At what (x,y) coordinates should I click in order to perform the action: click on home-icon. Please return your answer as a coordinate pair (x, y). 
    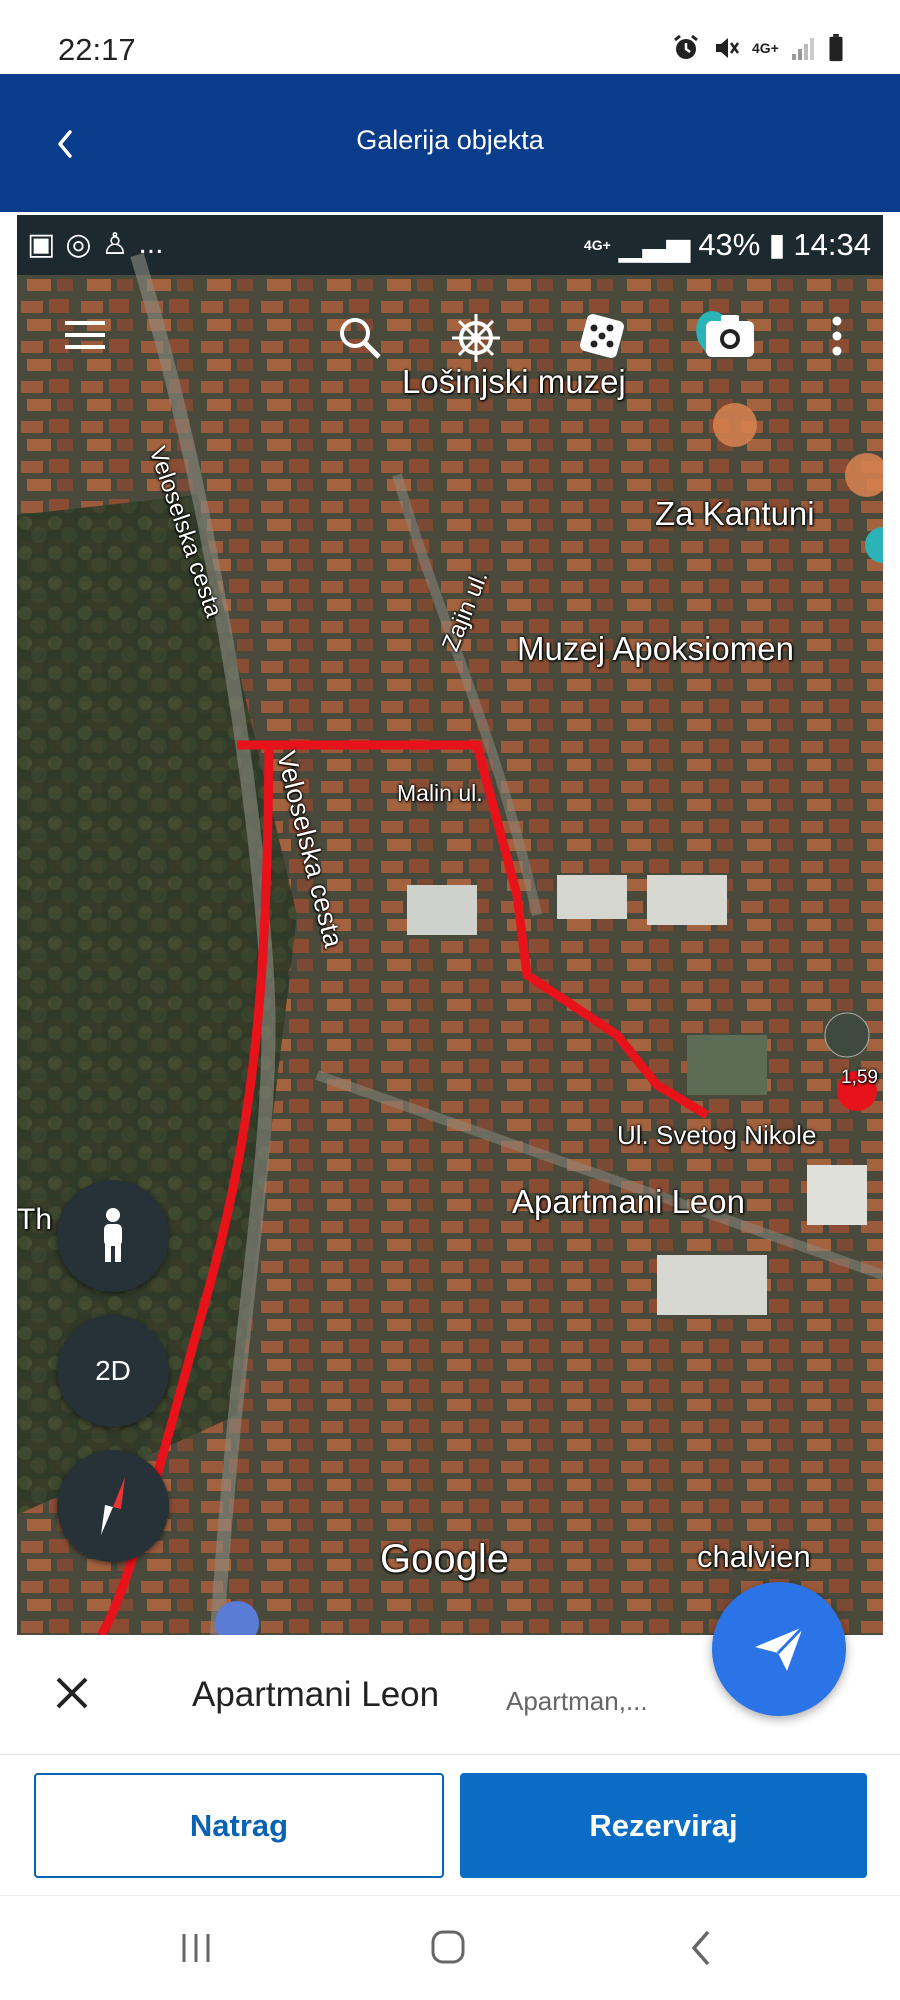
    Looking at the image, I should click on (448, 1948).